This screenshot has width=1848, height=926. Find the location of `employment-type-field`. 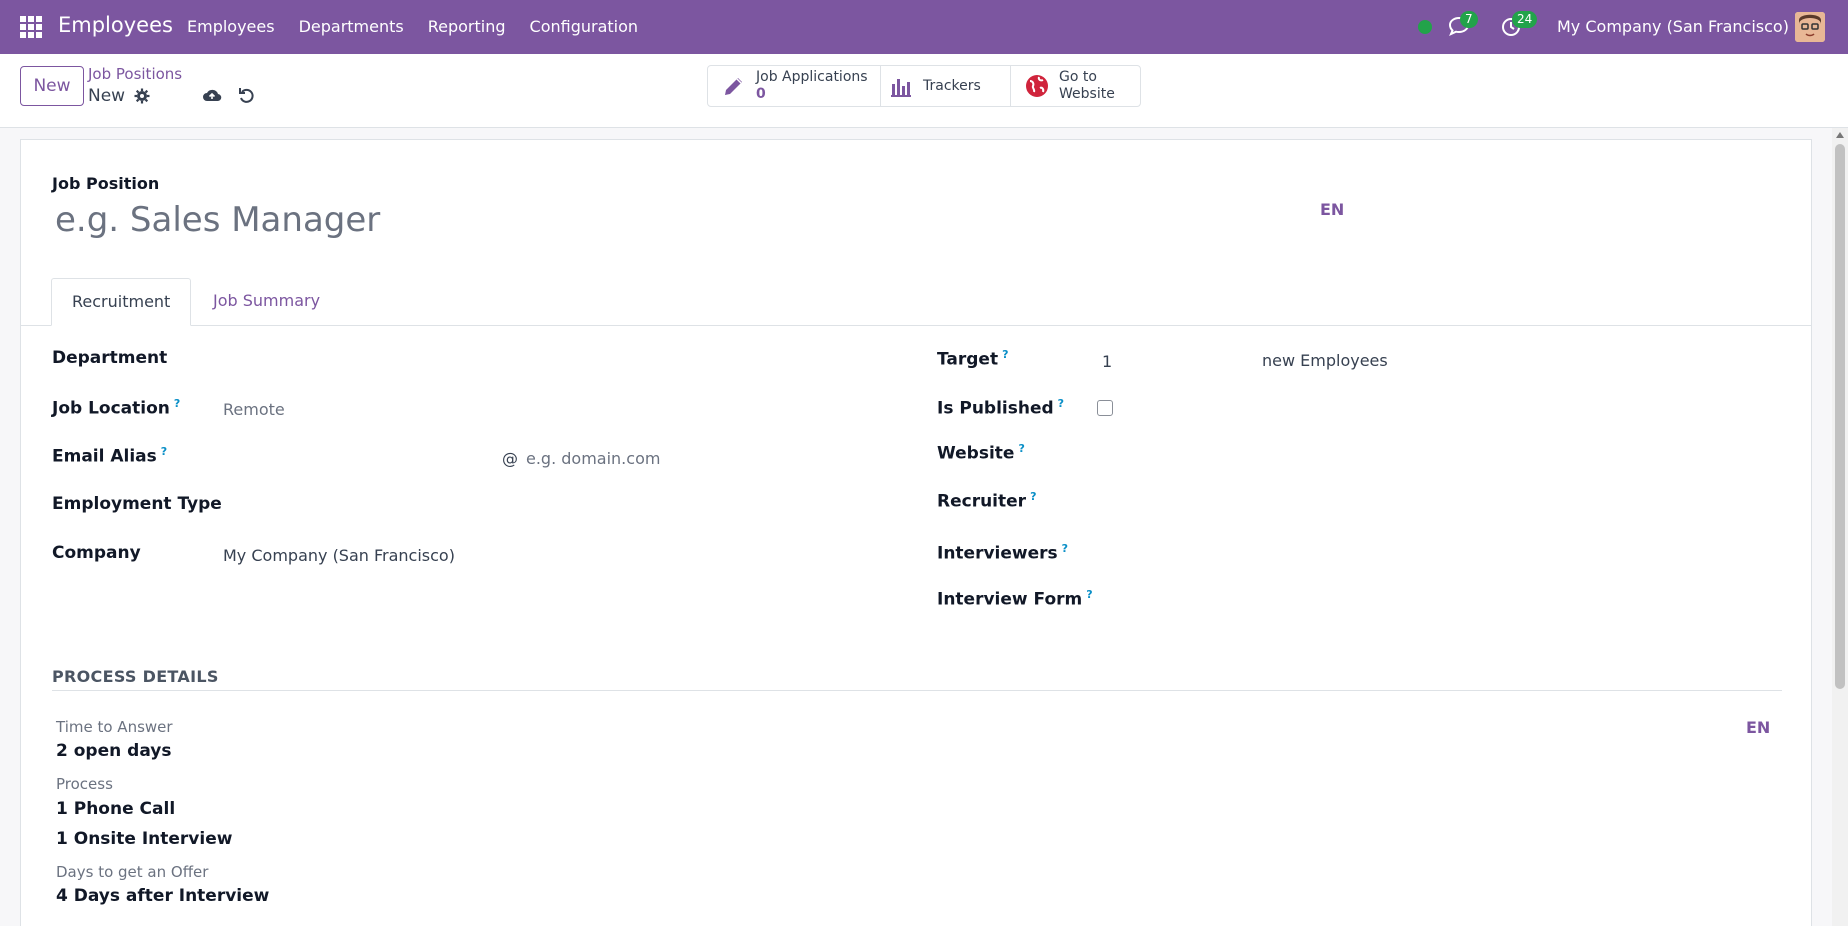

employment-type-field is located at coordinates (553, 505).